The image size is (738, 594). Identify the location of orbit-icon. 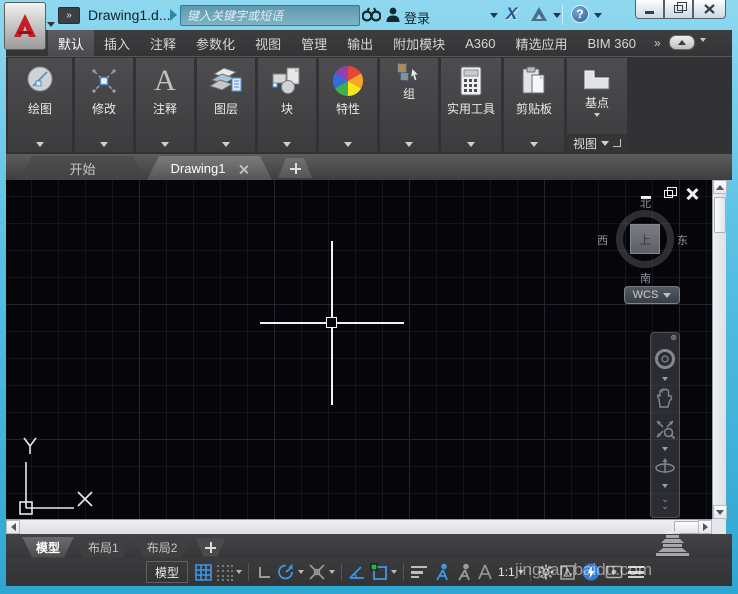
(665, 468).